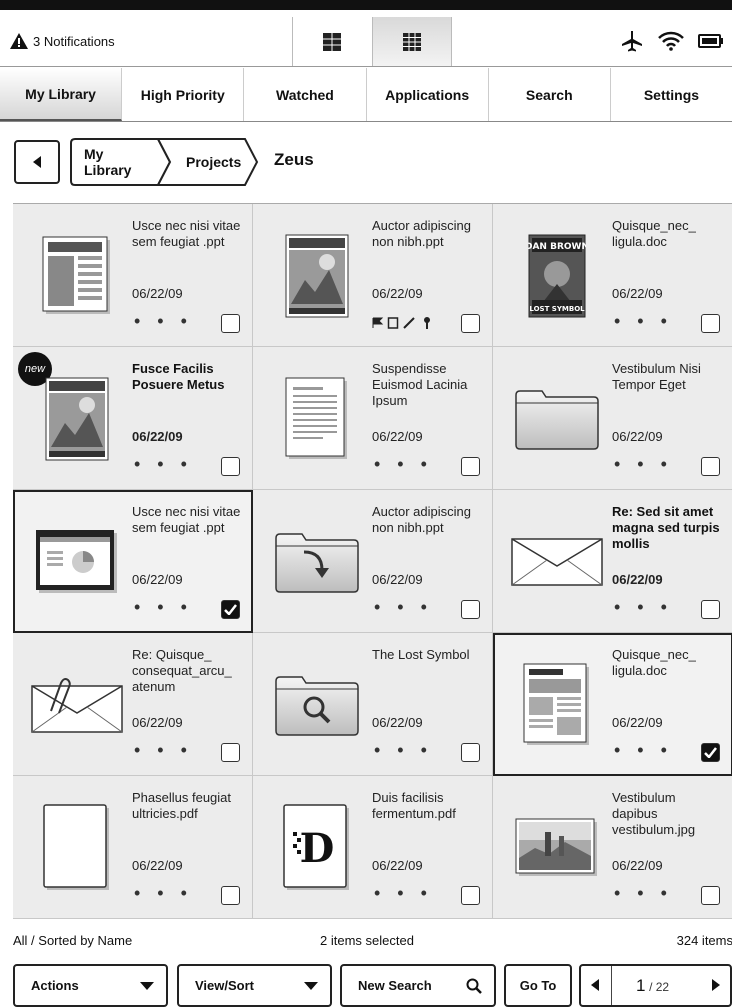 Image resolution: width=732 pixels, height=1007 pixels. I want to click on actions-button: Actions, so click(90, 985).